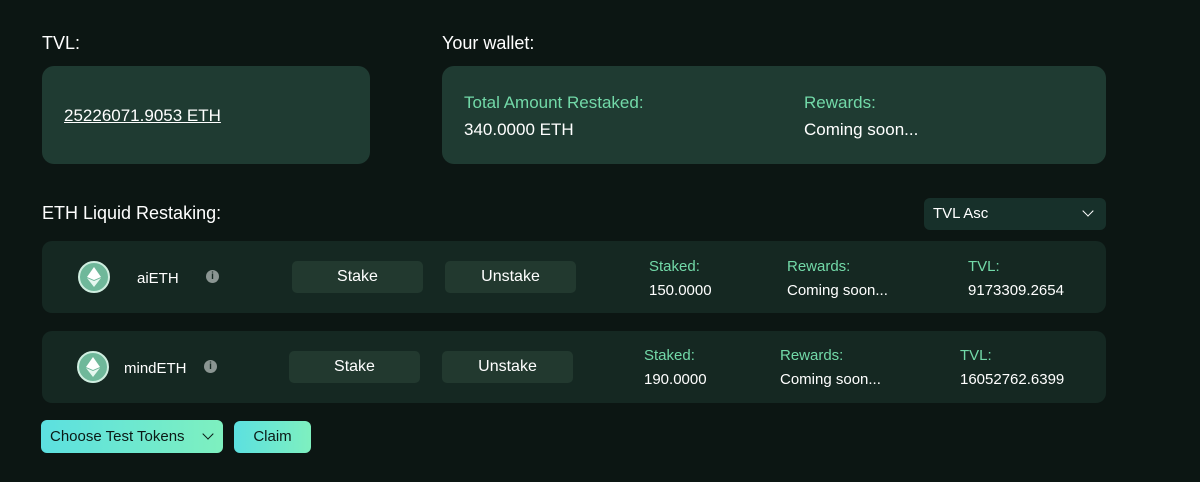 This screenshot has width=1200, height=482. Describe the element at coordinates (155, 368) in the screenshot. I see `token-name: mindETH` at that location.